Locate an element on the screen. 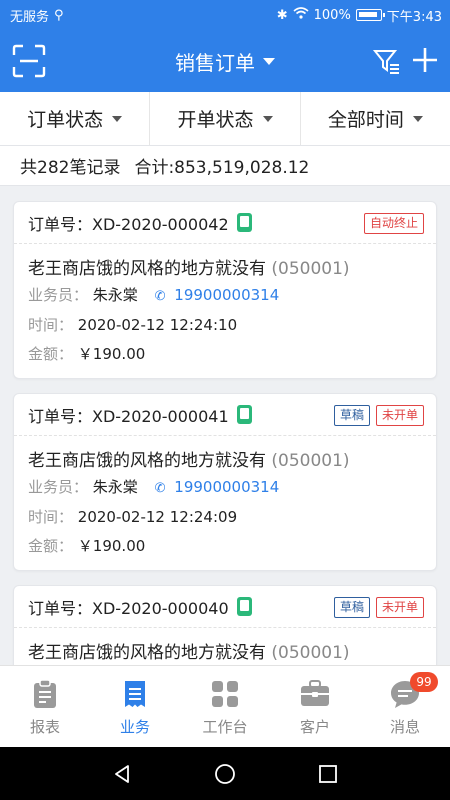 This screenshot has width=450, height=800. order-number: 订单号：XD-2020-000041 is located at coordinates (128, 416).